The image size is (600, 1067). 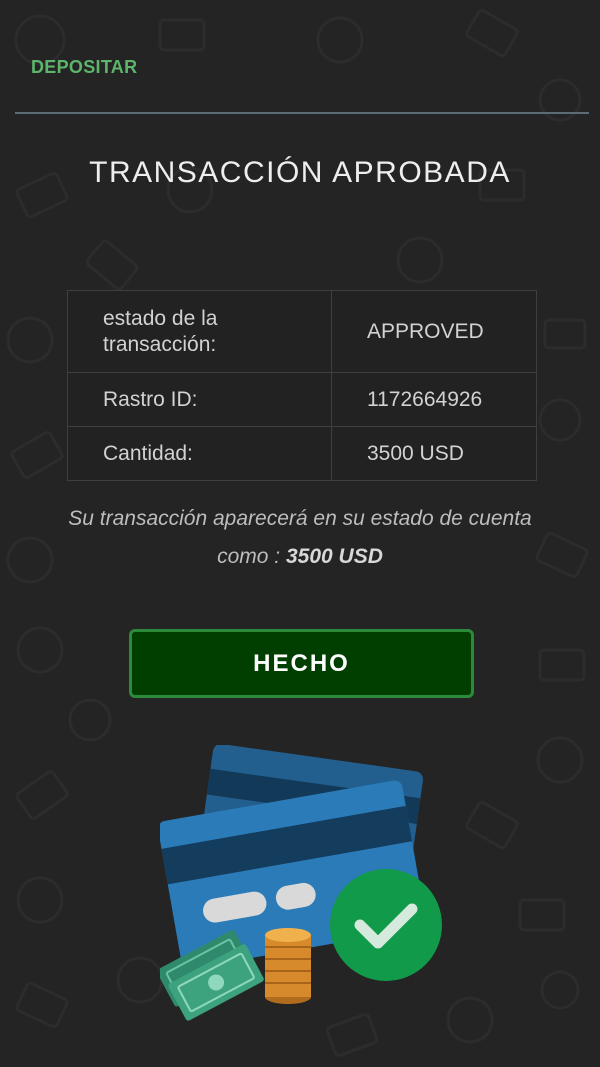 What do you see at coordinates (386, 925) in the screenshot?
I see `check-circle-icon` at bounding box center [386, 925].